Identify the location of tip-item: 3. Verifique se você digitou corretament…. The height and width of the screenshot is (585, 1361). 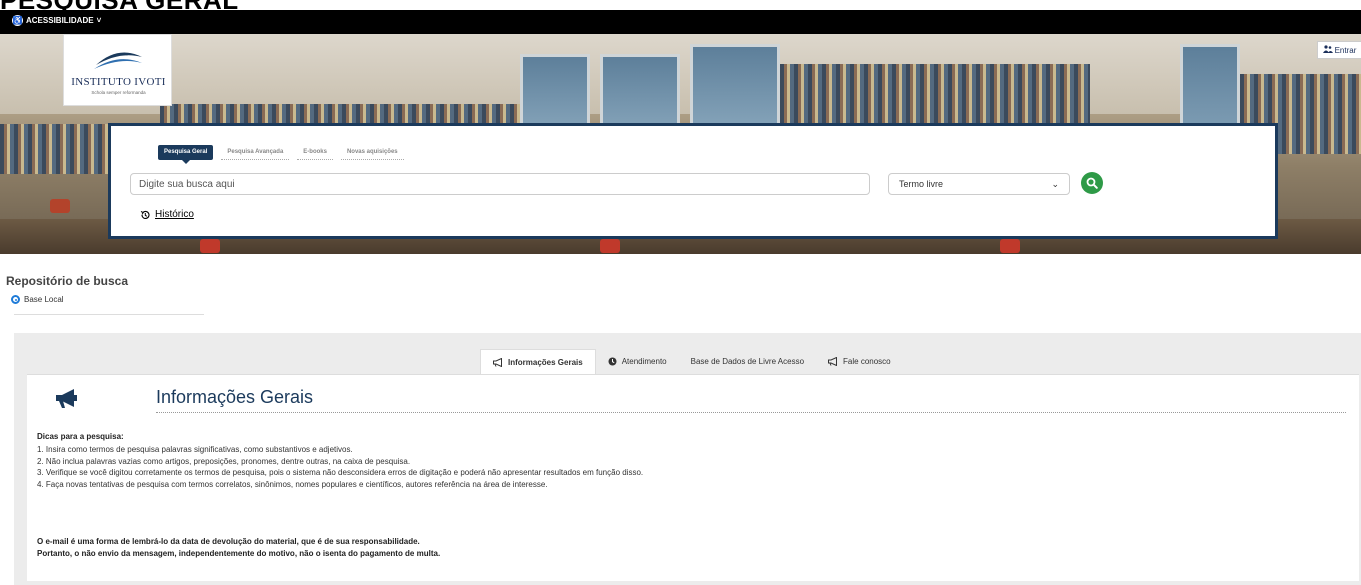
(340, 472).